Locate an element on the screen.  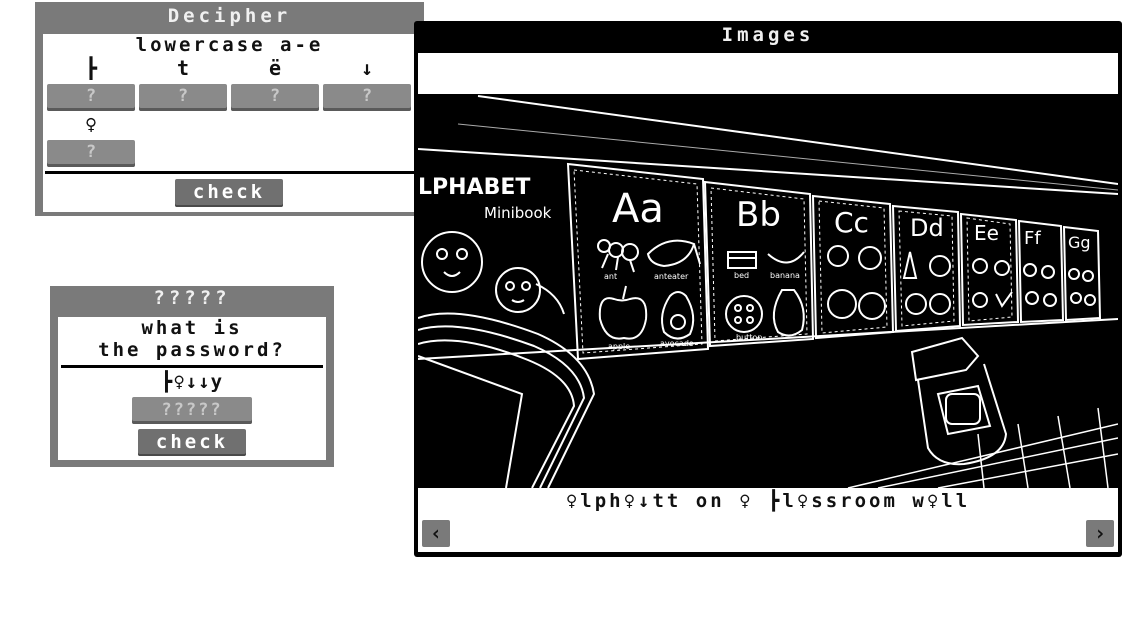
label-banana: banana is located at coordinates (785, 275).